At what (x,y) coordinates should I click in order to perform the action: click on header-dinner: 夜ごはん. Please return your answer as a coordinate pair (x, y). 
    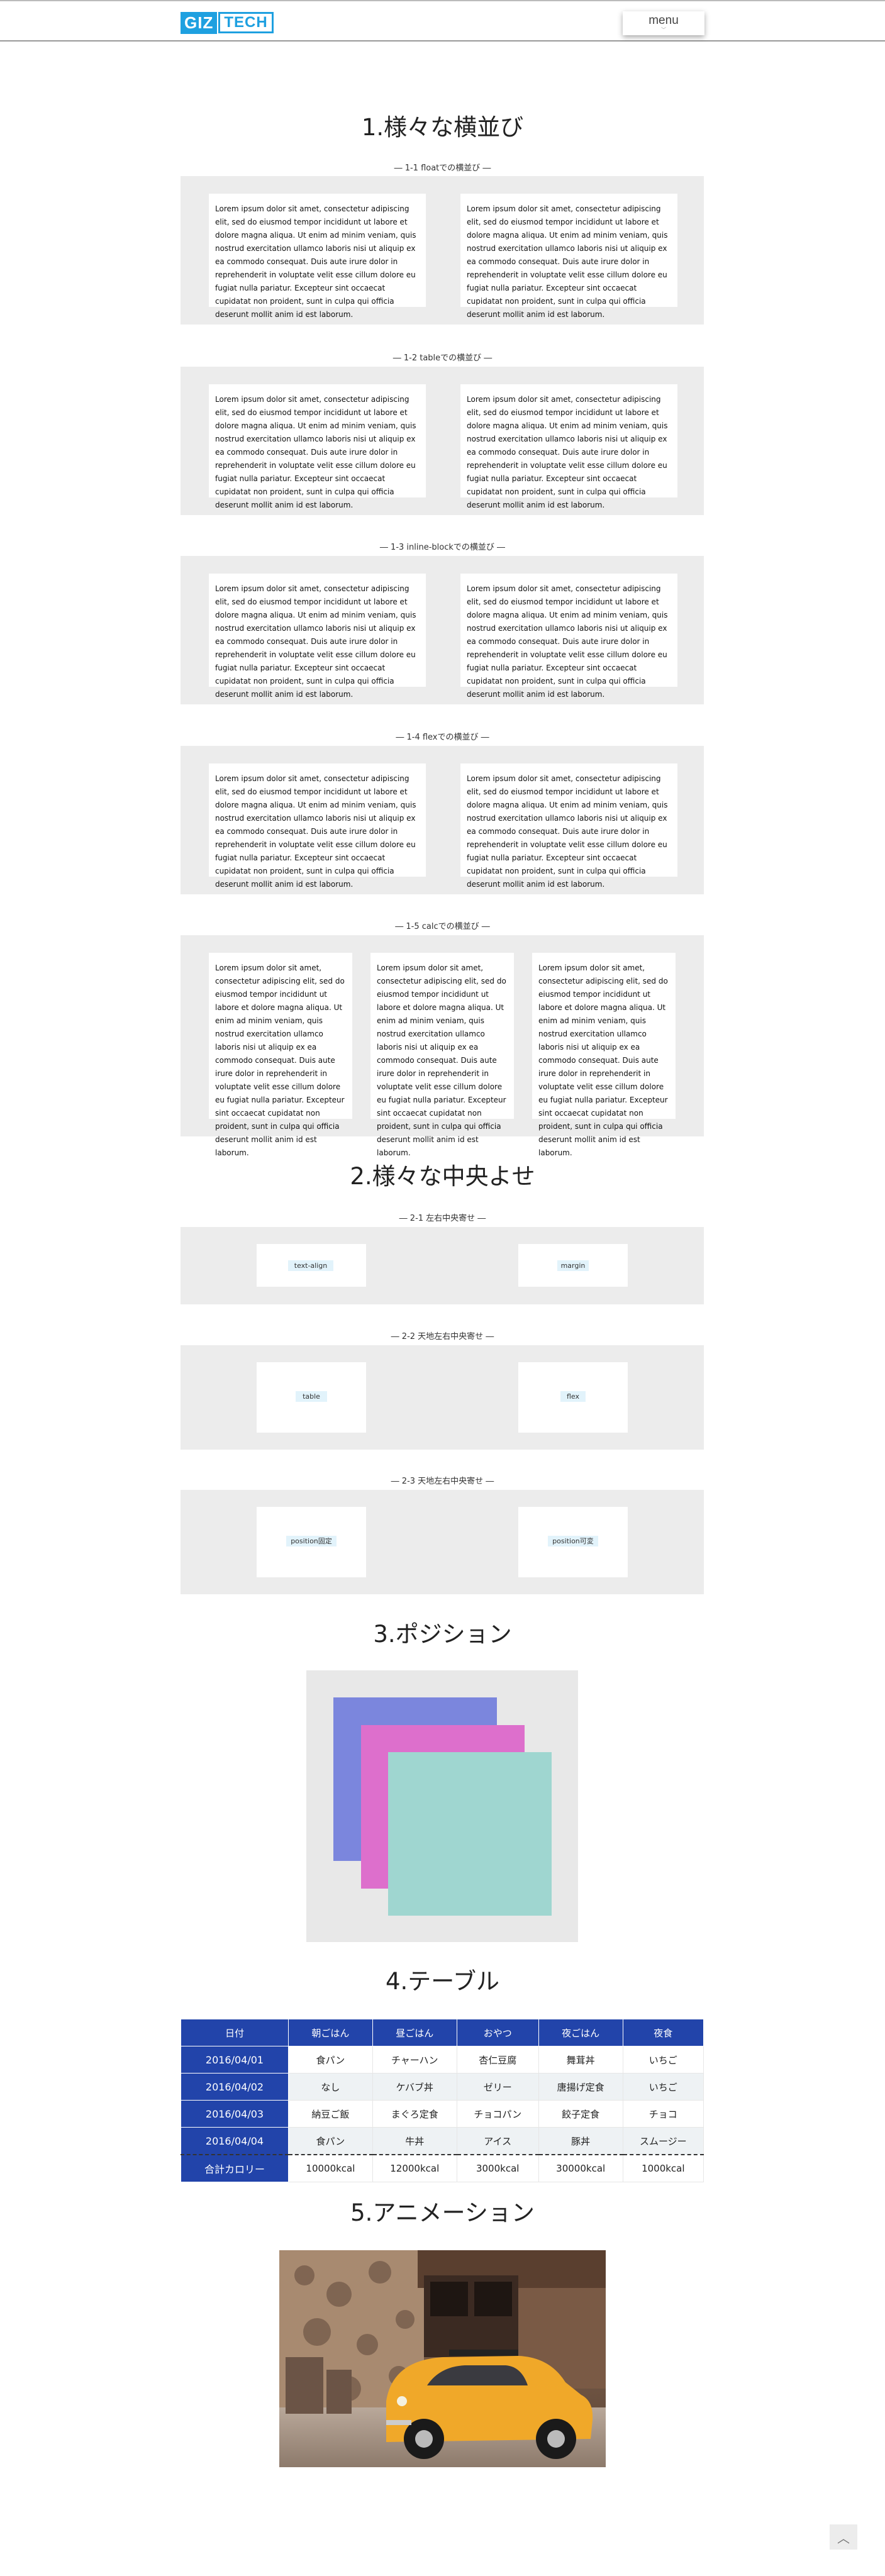
    Looking at the image, I should click on (580, 2032).